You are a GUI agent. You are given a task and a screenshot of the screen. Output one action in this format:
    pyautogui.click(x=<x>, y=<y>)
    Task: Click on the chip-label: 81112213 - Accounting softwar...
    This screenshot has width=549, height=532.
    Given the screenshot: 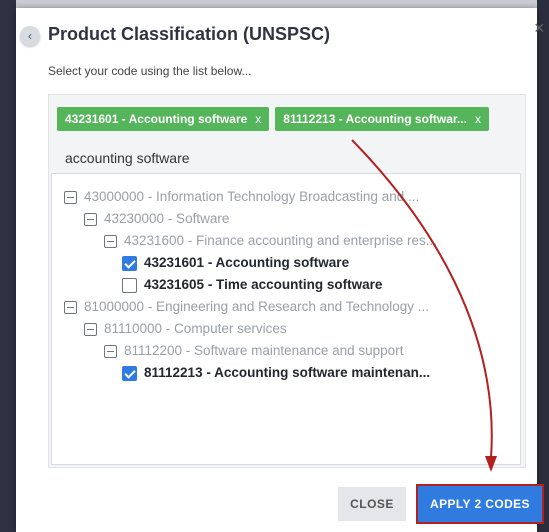 What is the action you would take?
    pyautogui.click(x=375, y=119)
    